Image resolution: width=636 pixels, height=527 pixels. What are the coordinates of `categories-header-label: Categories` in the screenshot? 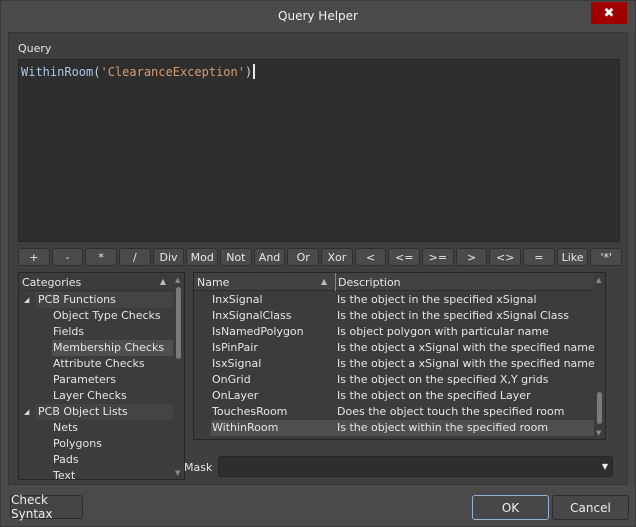 It's located at (52, 282).